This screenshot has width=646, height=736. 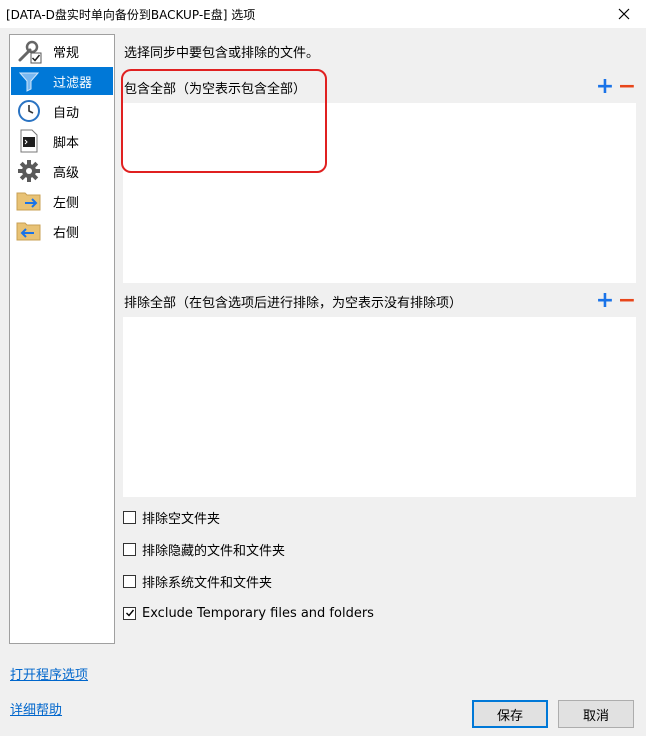 I want to click on checkbox-label: 排除系统文件和文件夹, so click(x=207, y=583).